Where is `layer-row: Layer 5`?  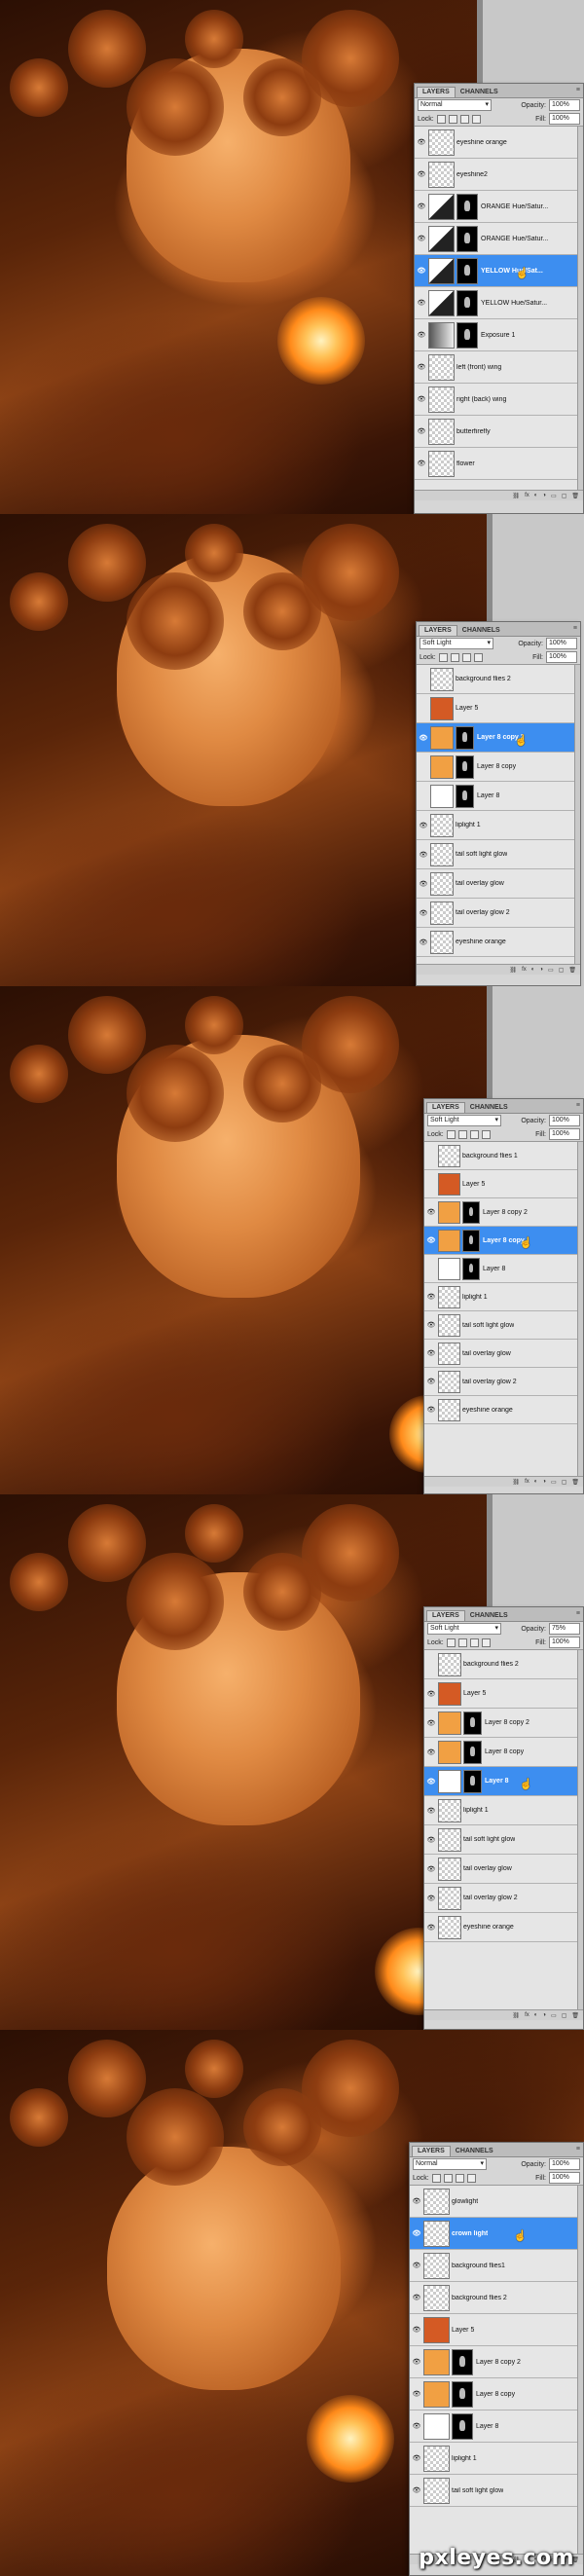
layer-row: Layer 5 is located at coordinates (499, 708).